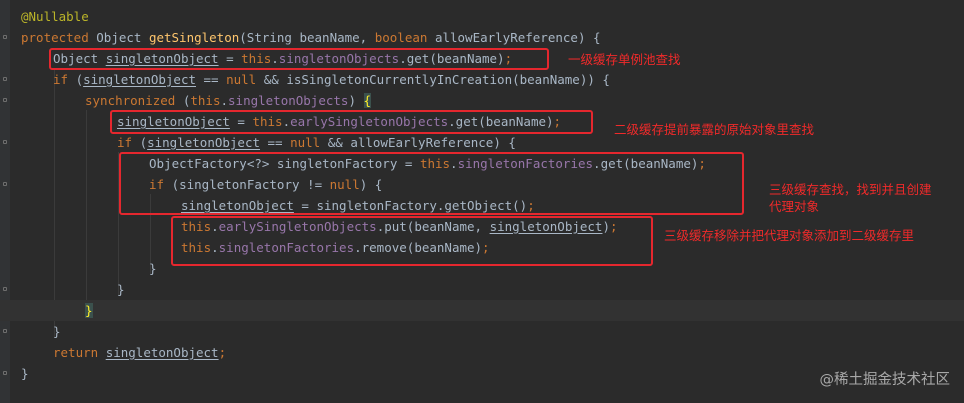 This screenshot has width=964, height=403. I want to click on watermark: @稀土掘金技术社区, so click(885, 380).